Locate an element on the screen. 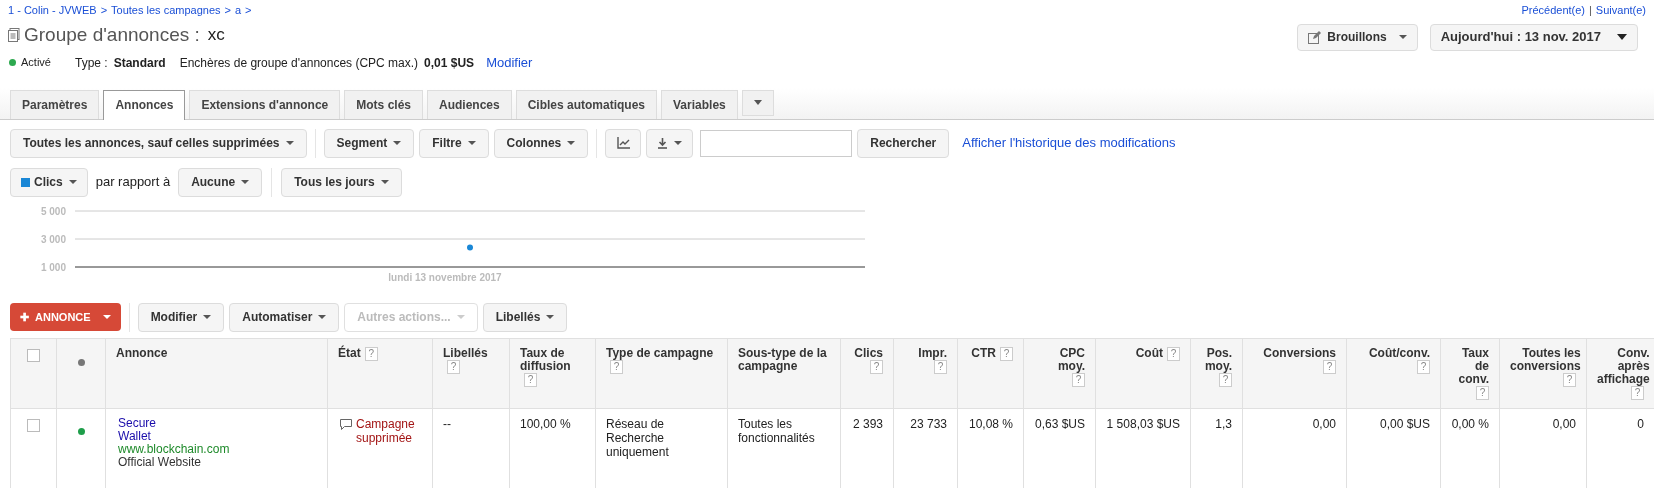  table-cell: Toutes les fonctionnalités is located at coordinates (776, 430).